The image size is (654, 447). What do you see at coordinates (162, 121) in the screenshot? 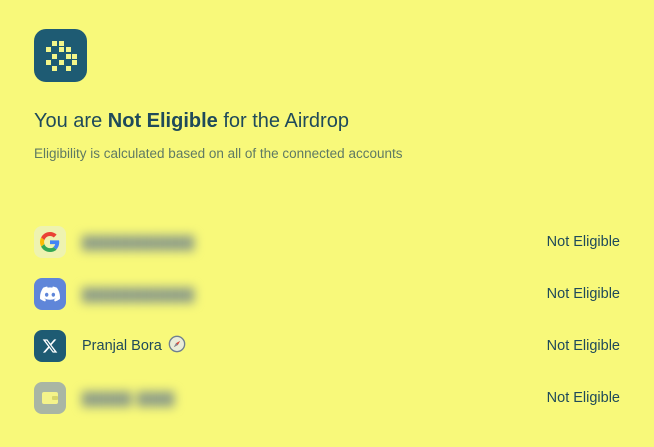
I see `title-status: Not Eligible` at bounding box center [162, 121].